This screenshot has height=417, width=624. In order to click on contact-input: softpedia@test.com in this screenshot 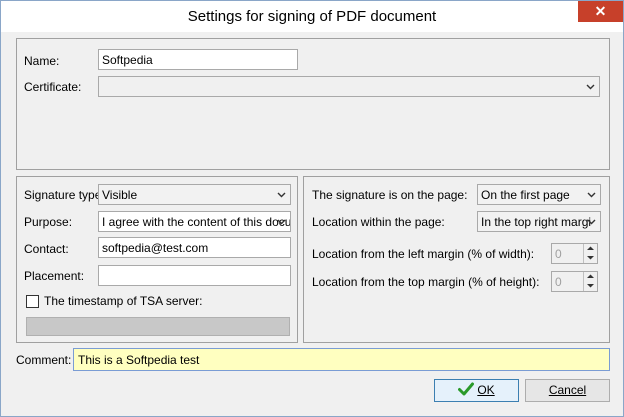, I will do `click(194, 247)`.